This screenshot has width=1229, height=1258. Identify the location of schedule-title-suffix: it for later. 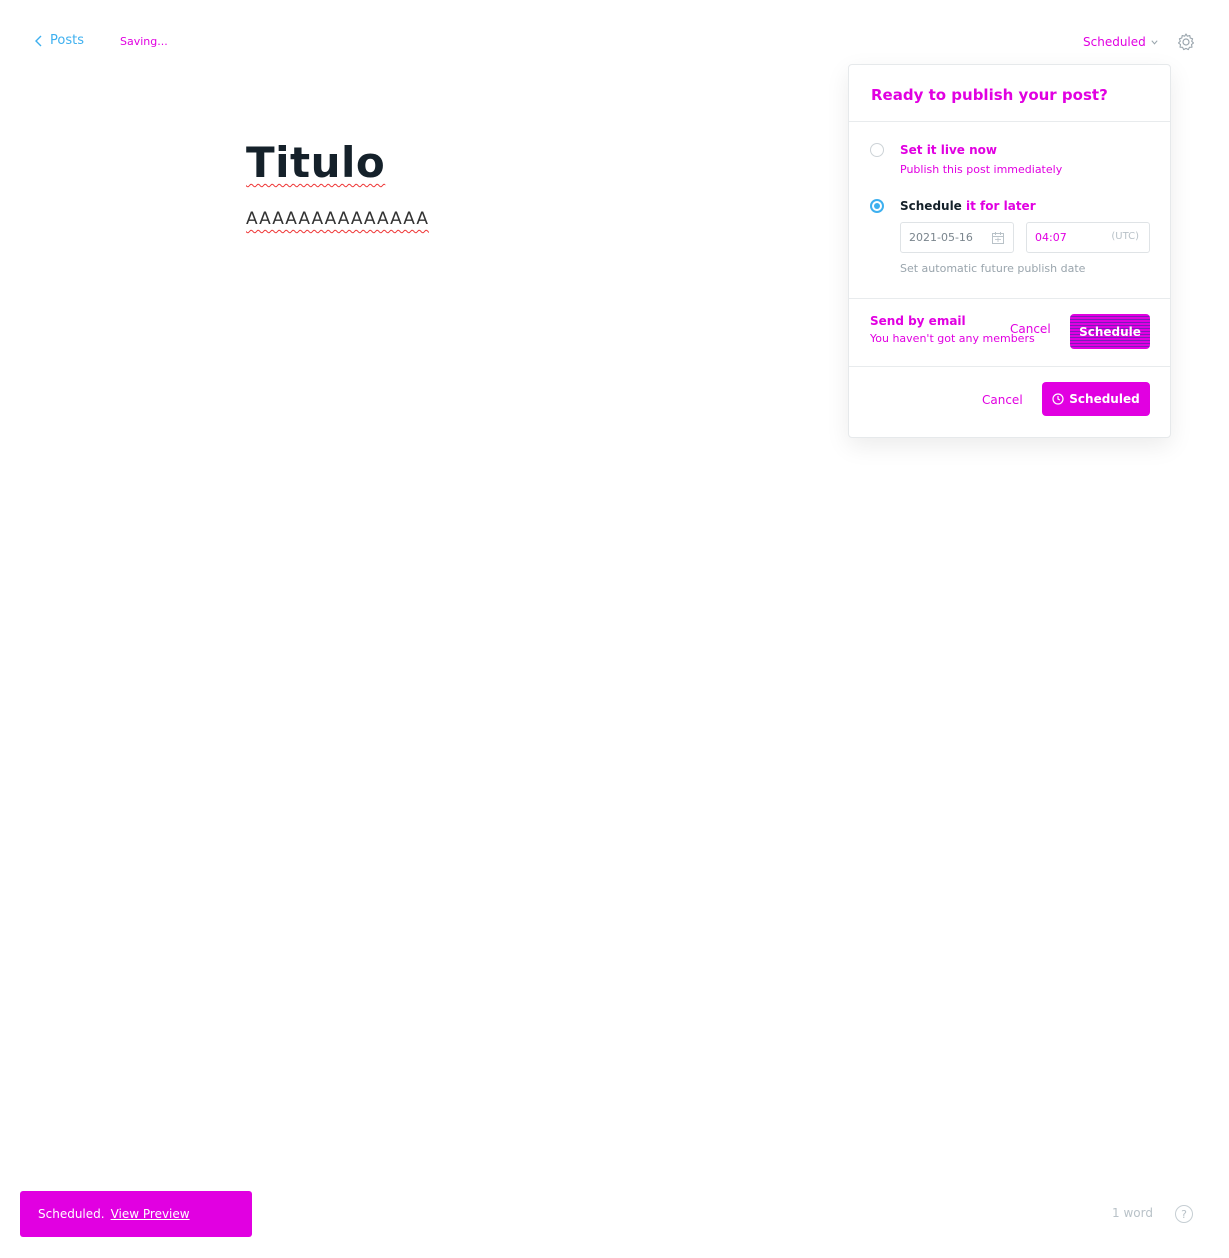
(1001, 206).